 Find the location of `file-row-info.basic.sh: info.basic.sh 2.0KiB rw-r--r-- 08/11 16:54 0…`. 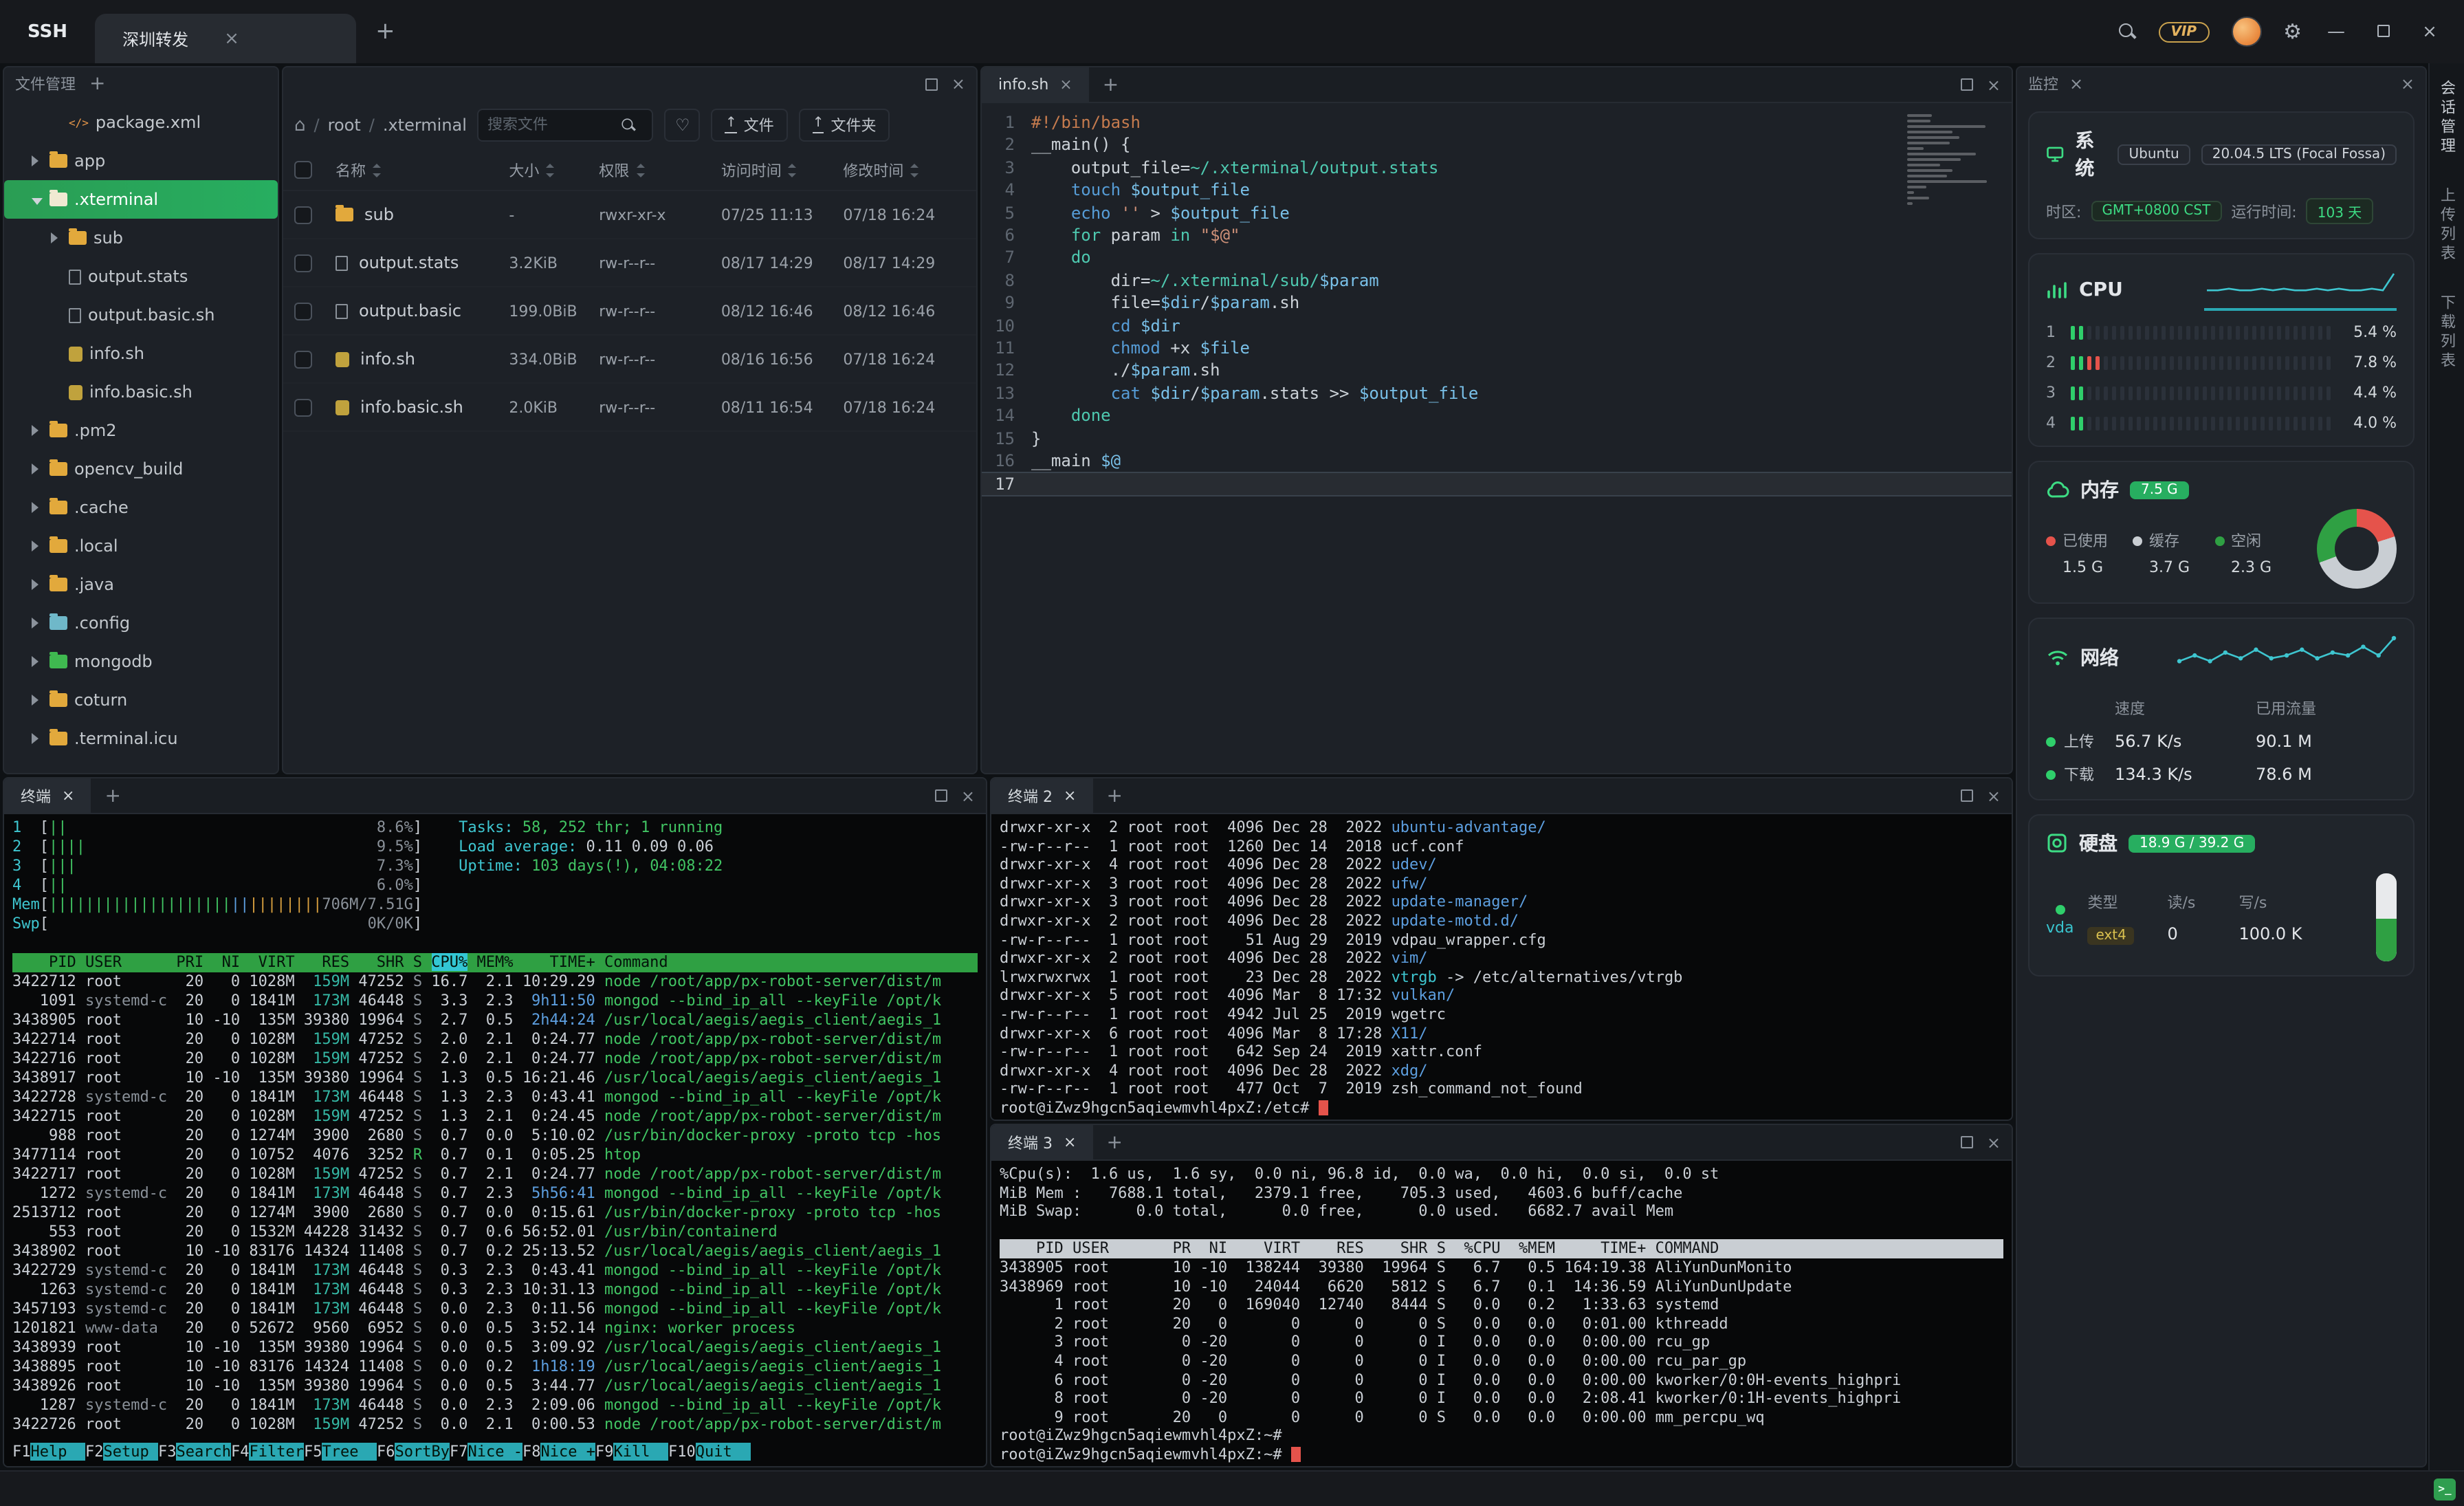

file-row-info.basic.sh: info.basic.sh 2.0KiB rw-r--r-- 08/11 16:54 0… is located at coordinates (629, 408).